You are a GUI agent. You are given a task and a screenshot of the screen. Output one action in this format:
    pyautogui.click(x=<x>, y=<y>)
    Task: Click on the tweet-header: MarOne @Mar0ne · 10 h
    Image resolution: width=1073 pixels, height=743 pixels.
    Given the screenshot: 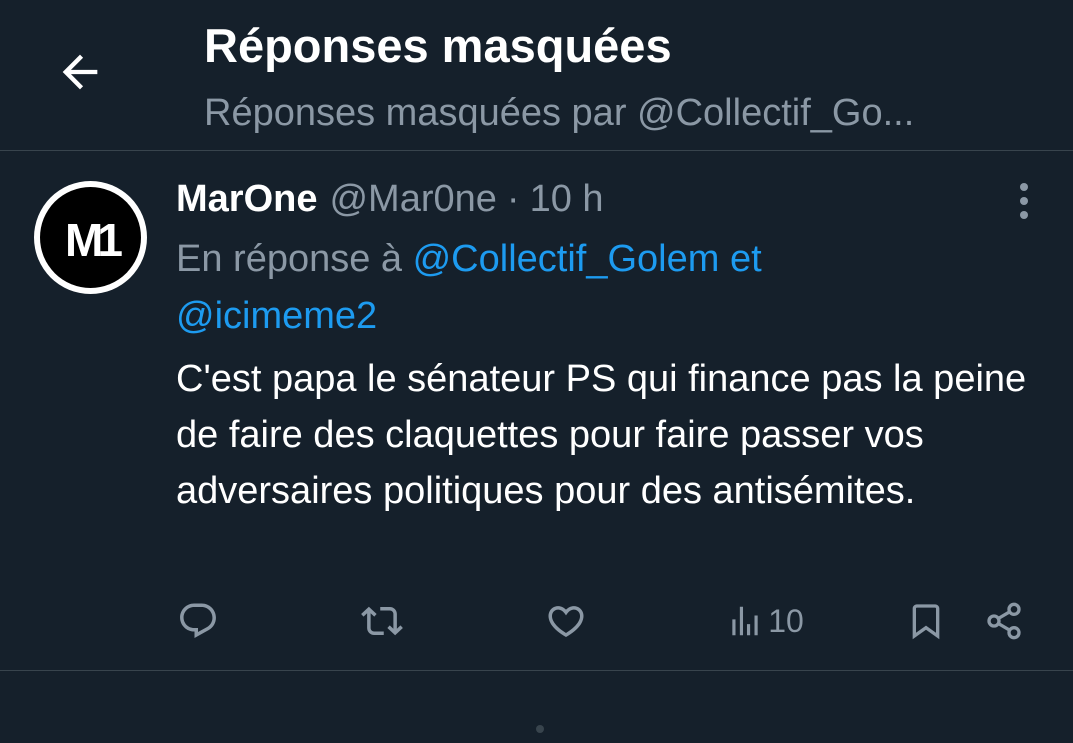 What is the action you would take?
    pyautogui.click(x=390, y=199)
    